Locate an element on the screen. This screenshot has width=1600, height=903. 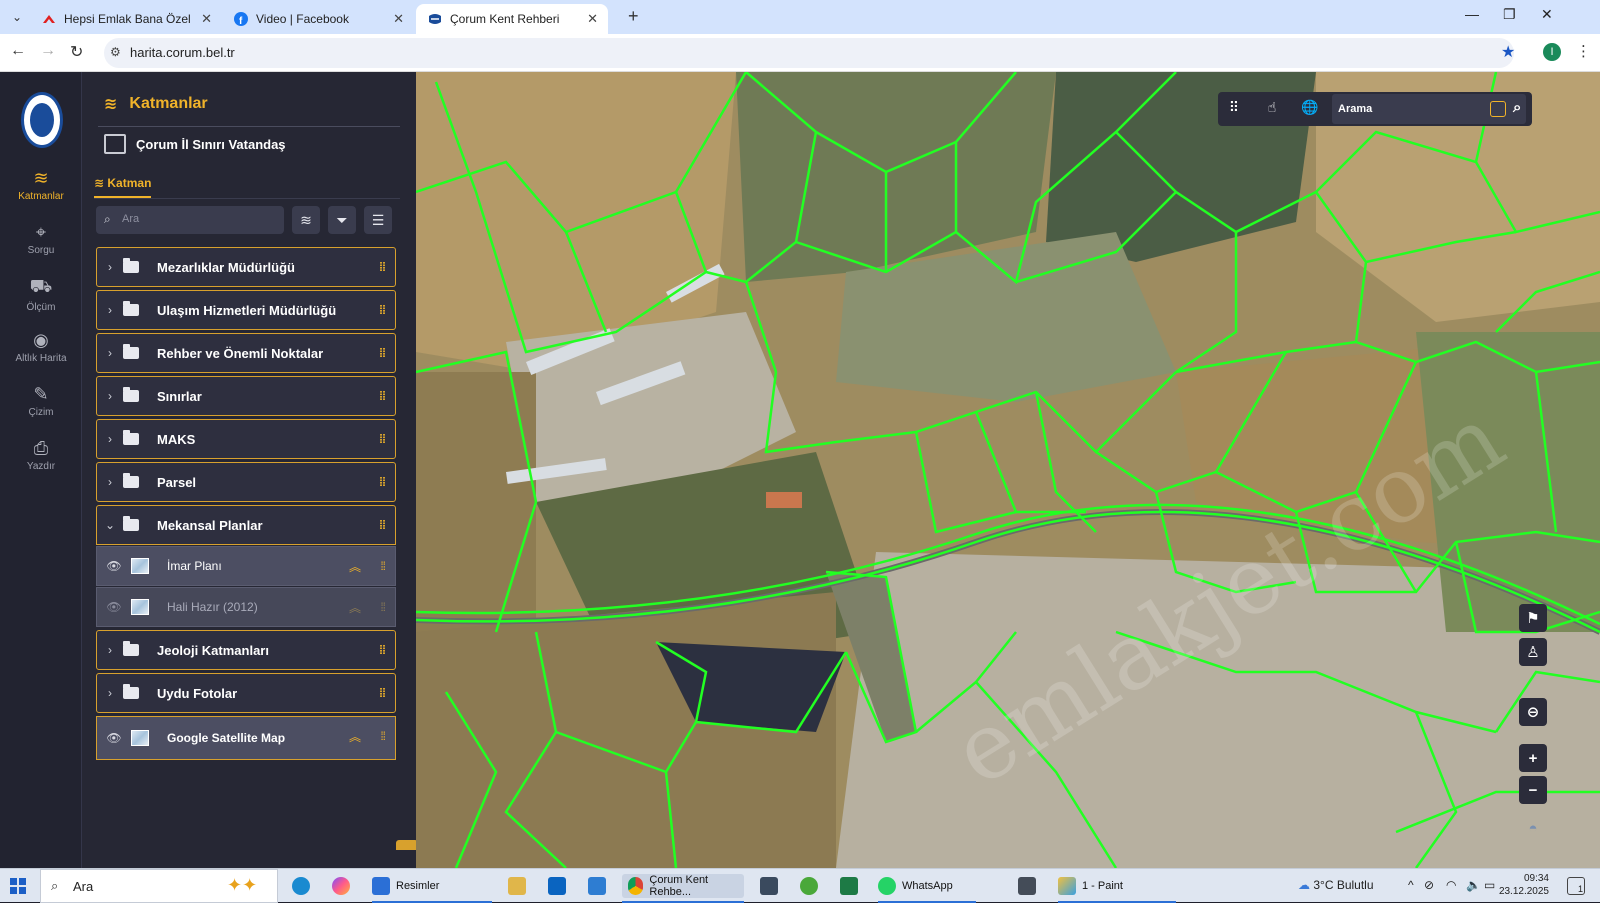
paint-app: 1 - Paint is located at coordinates (1117, 888).